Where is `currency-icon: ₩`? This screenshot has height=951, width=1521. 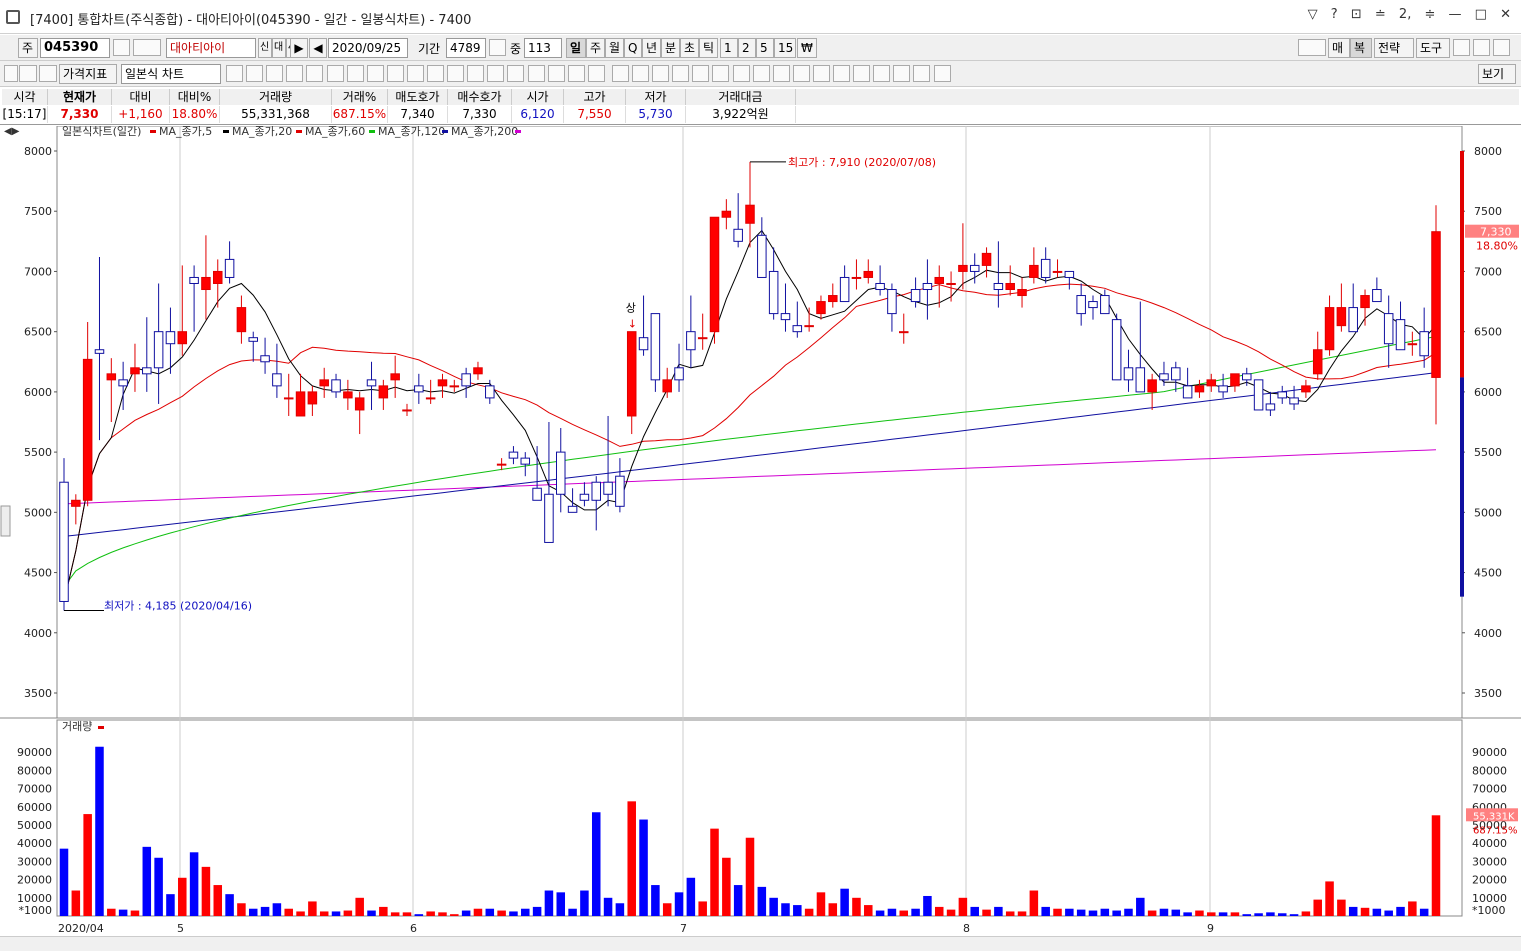 currency-icon: ₩ is located at coordinates (807, 48).